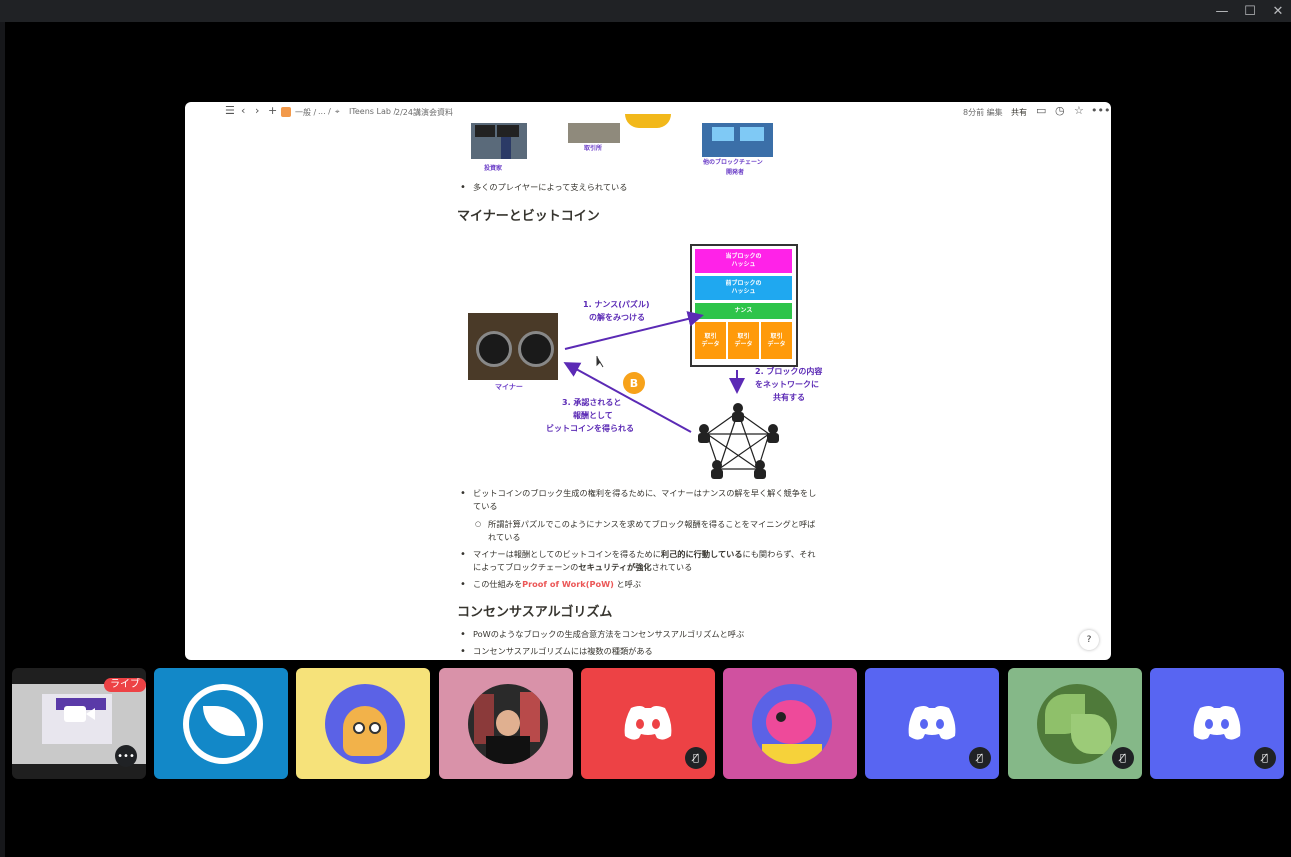 This screenshot has width=1291, height=857. I want to click on bullet-3-c: と呼ぶ, so click(627, 584).